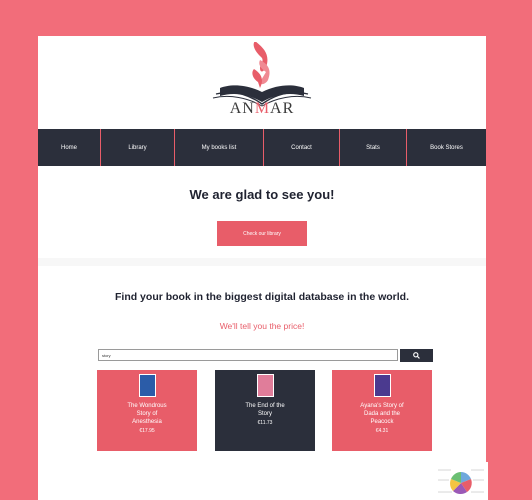 The image size is (532, 500). What do you see at coordinates (147, 414) in the screenshot?
I see `book-title: The Wondrous Story of Anesthesia` at bounding box center [147, 414].